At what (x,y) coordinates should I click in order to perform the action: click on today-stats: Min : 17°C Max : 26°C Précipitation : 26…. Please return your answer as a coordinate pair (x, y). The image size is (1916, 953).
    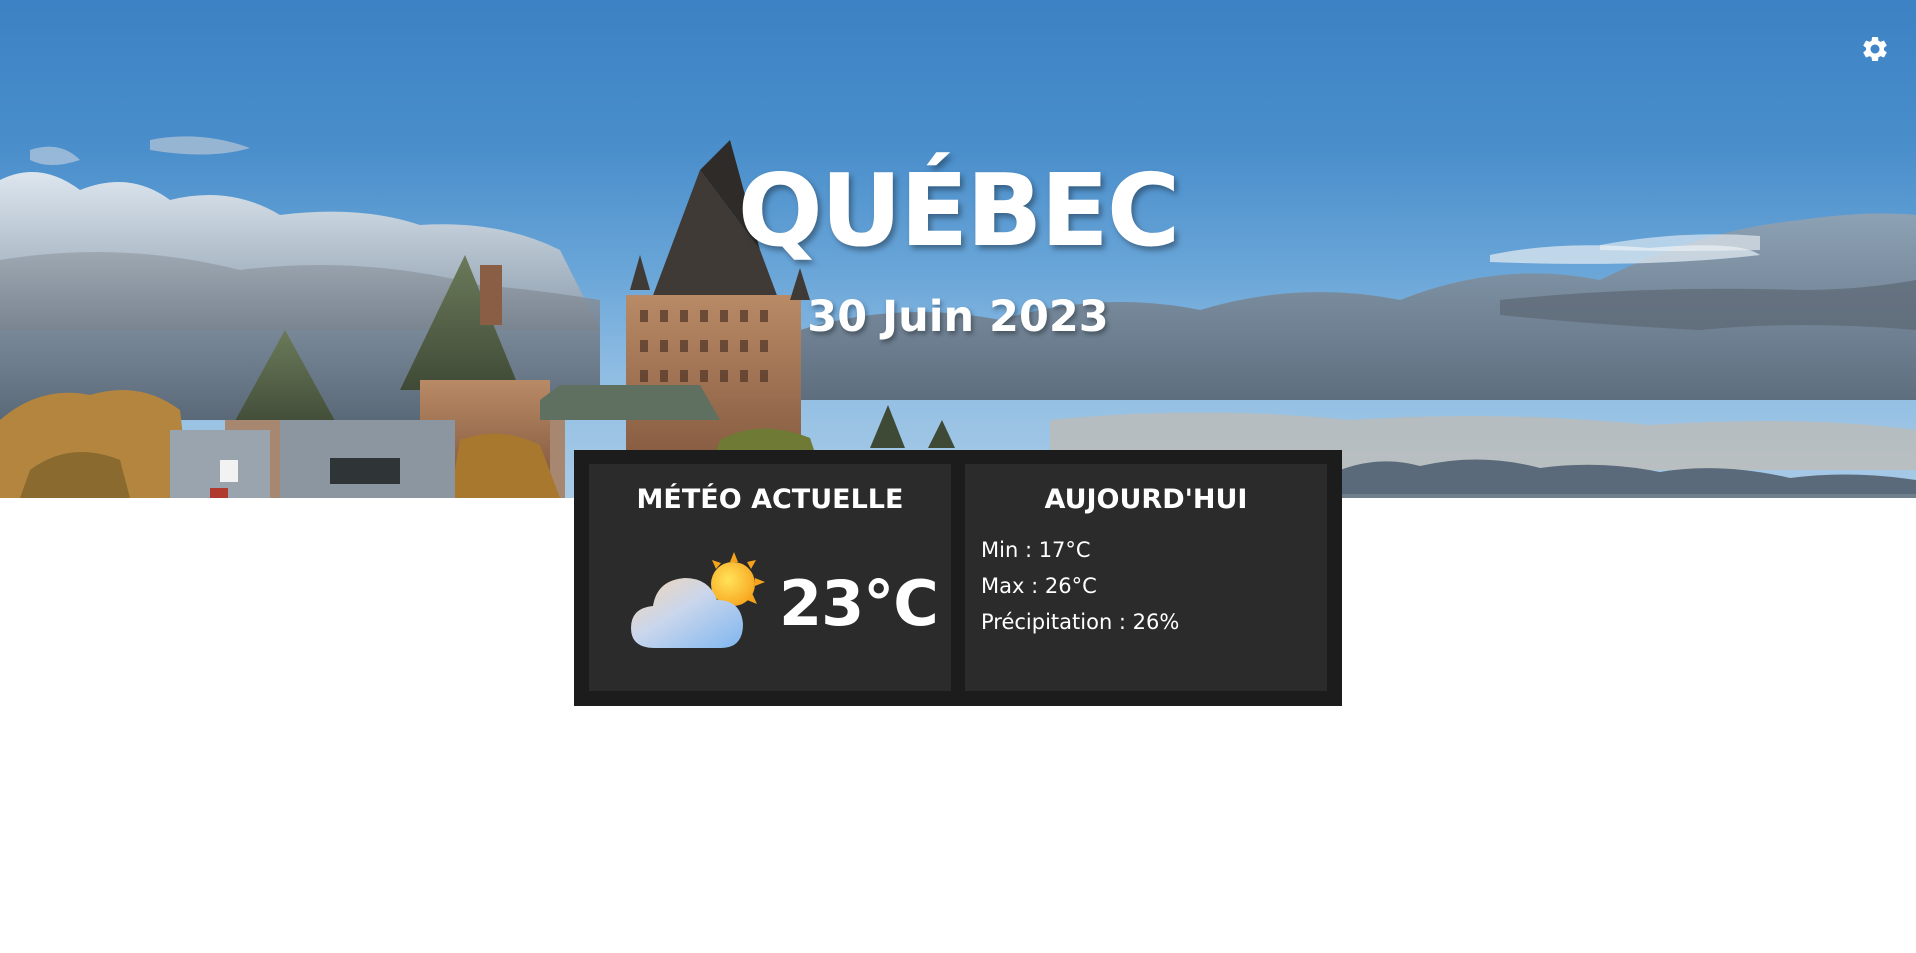
    Looking at the image, I should click on (1080, 586).